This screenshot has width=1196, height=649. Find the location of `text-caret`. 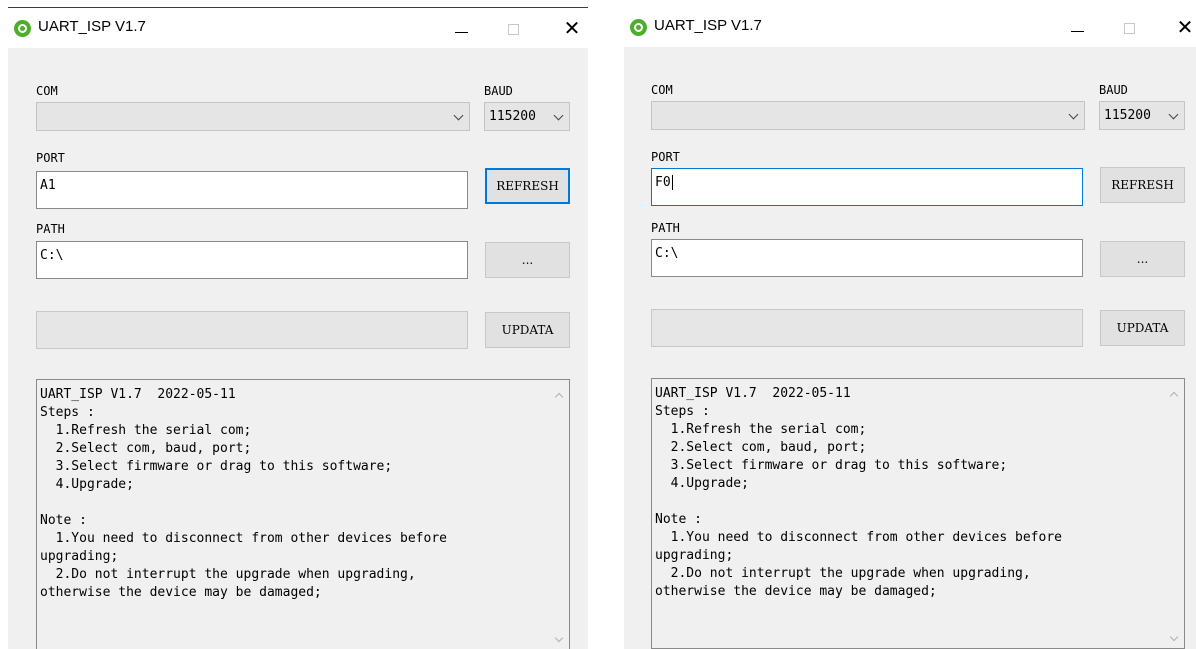

text-caret is located at coordinates (672, 182).